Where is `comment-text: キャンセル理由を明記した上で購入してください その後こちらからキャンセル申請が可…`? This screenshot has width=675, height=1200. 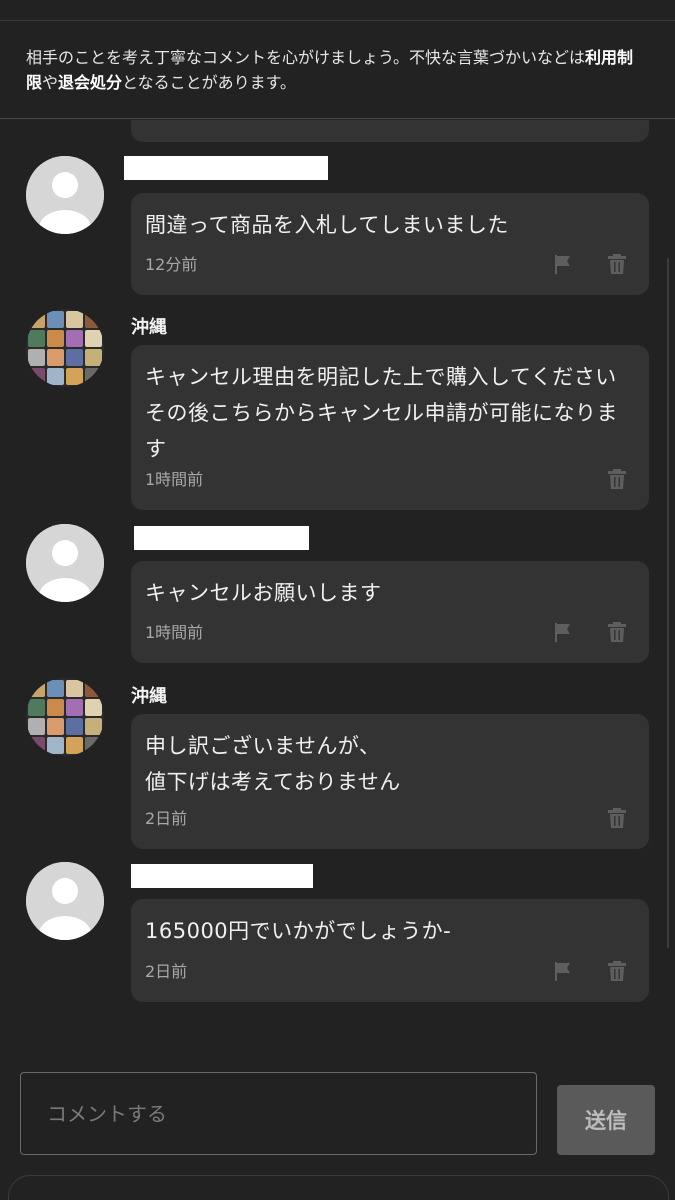 comment-text: キャンセル理由を明記した上で購入してください その後こちらからキャンセル申請が可… is located at coordinates (381, 413).